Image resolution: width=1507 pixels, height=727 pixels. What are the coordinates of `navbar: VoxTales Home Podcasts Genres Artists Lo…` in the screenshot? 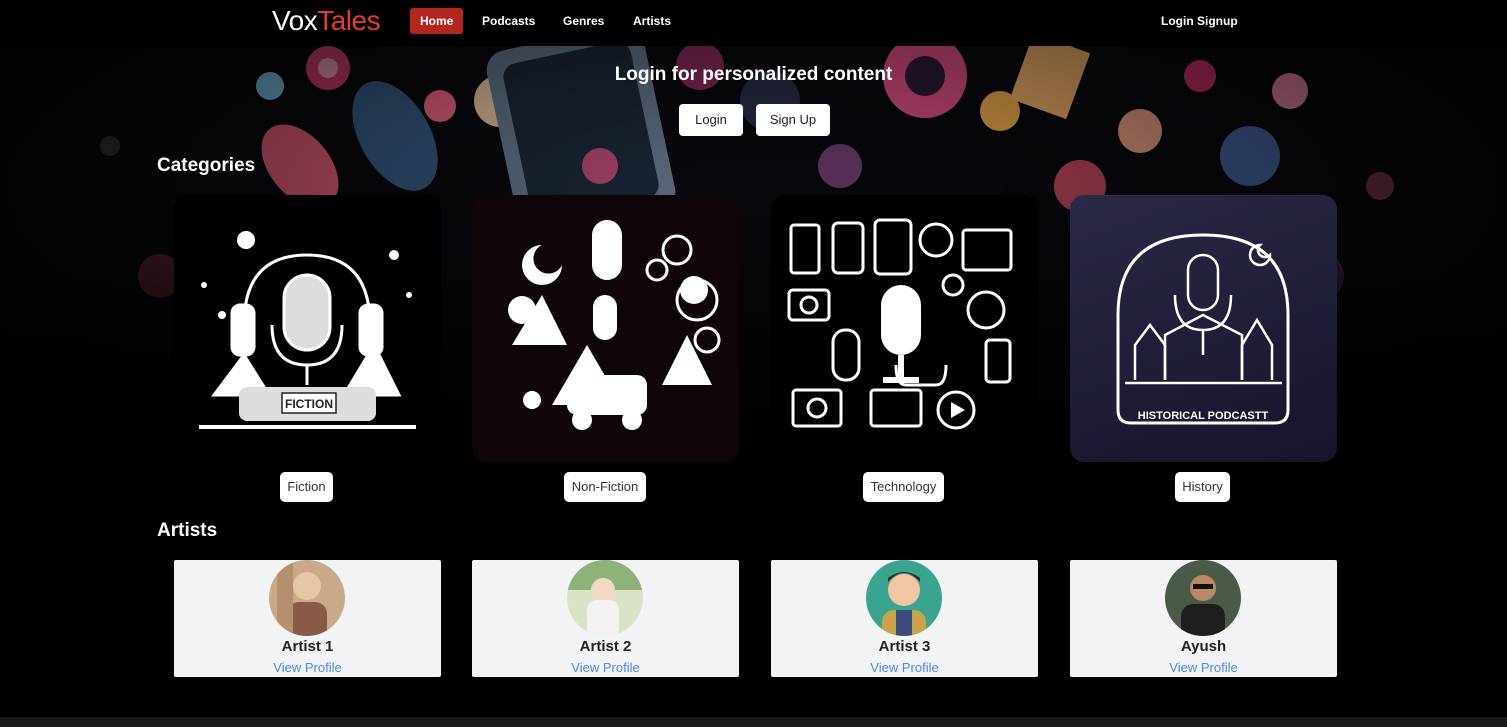 It's located at (753, 23).